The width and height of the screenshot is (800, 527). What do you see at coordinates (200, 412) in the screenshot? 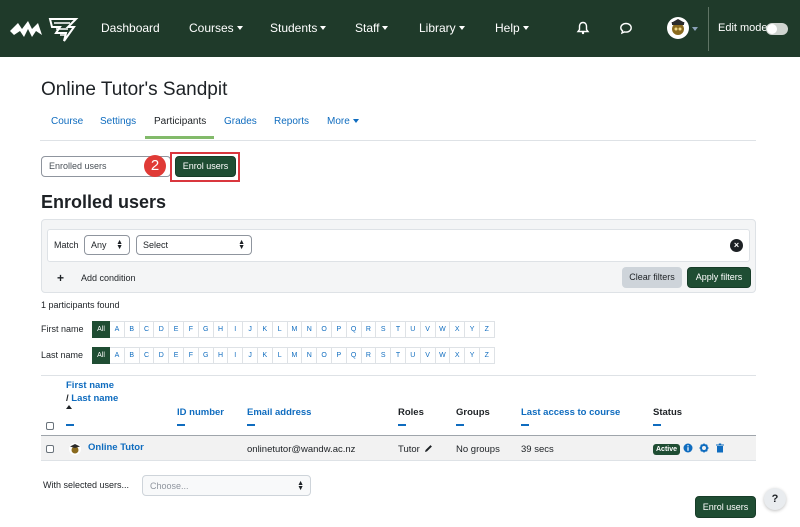
I see `sort-id-number: ID number` at bounding box center [200, 412].